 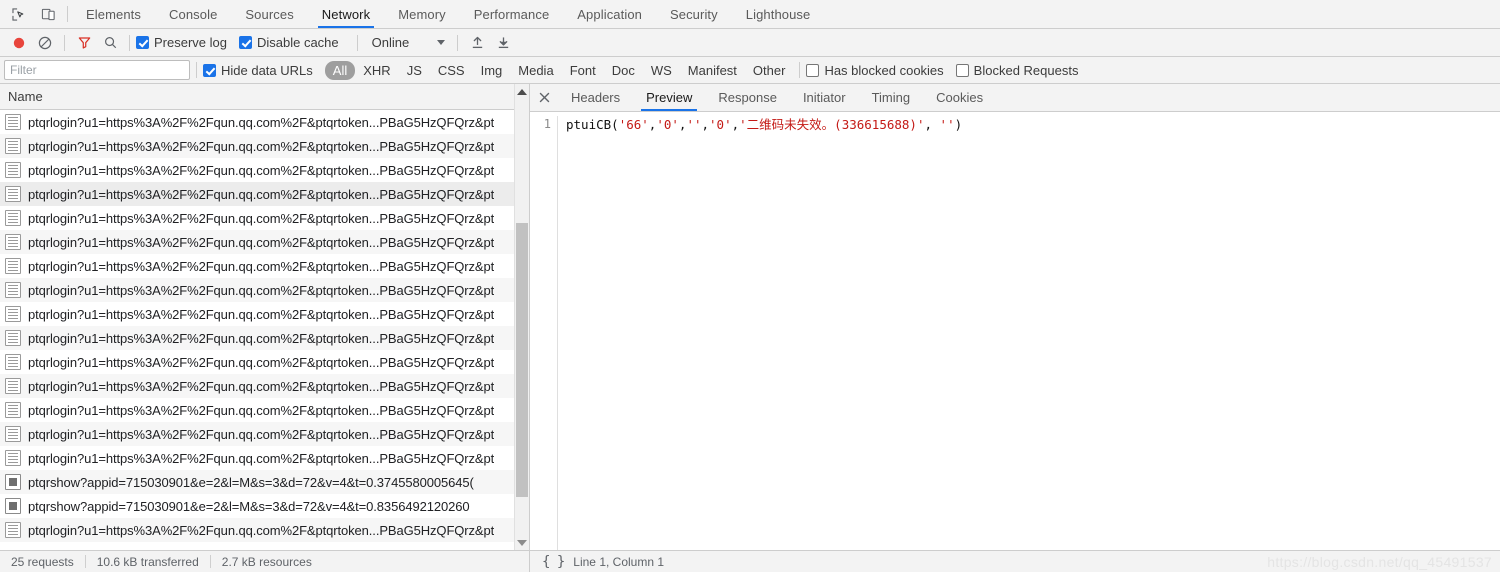 I want to click on has-blocked-cookies-checkbox-box, so click(x=813, y=70).